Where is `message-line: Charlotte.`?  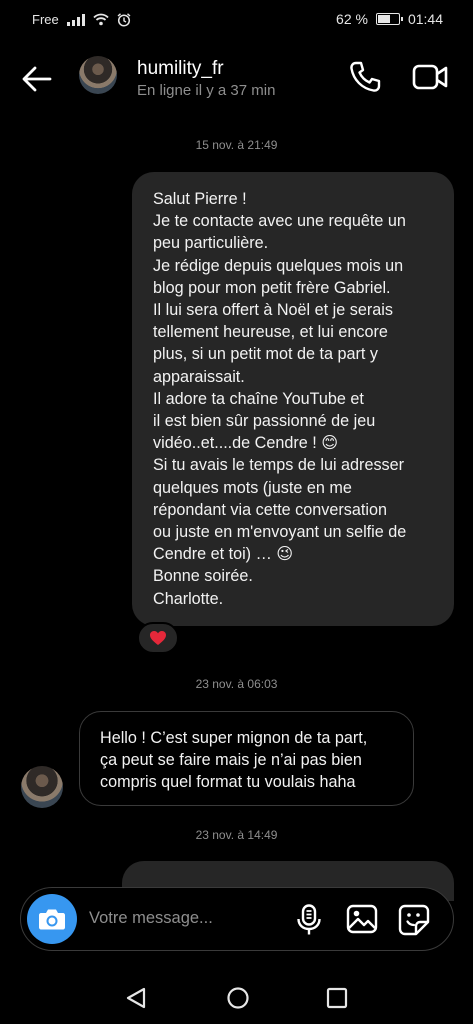
message-line: Charlotte. is located at coordinates (188, 598).